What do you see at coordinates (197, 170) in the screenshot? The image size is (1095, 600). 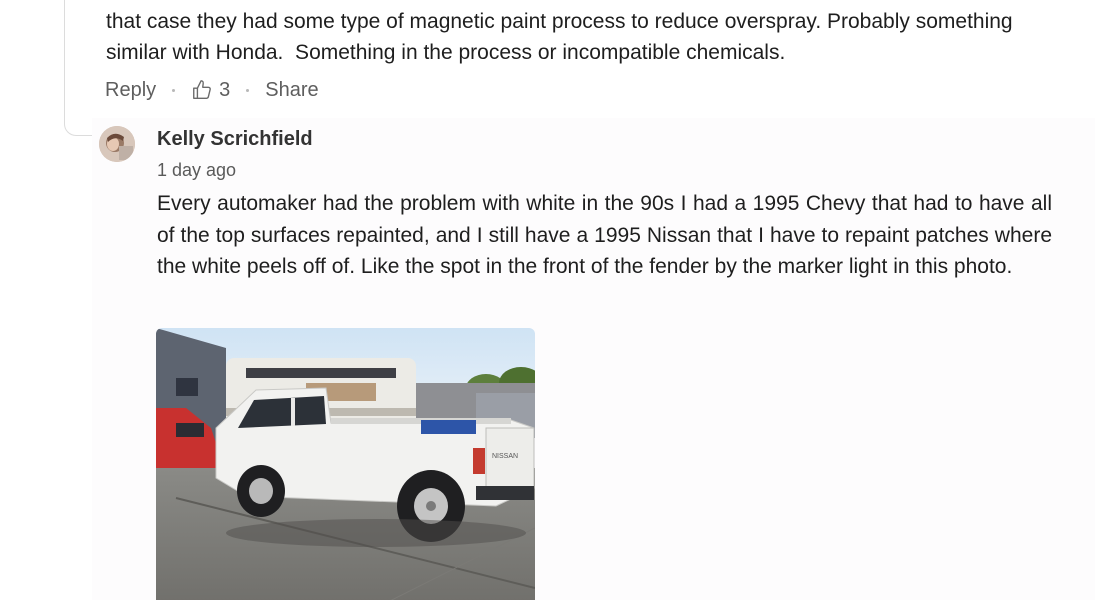 I see `comment-timestamp: 1 day ago` at bounding box center [197, 170].